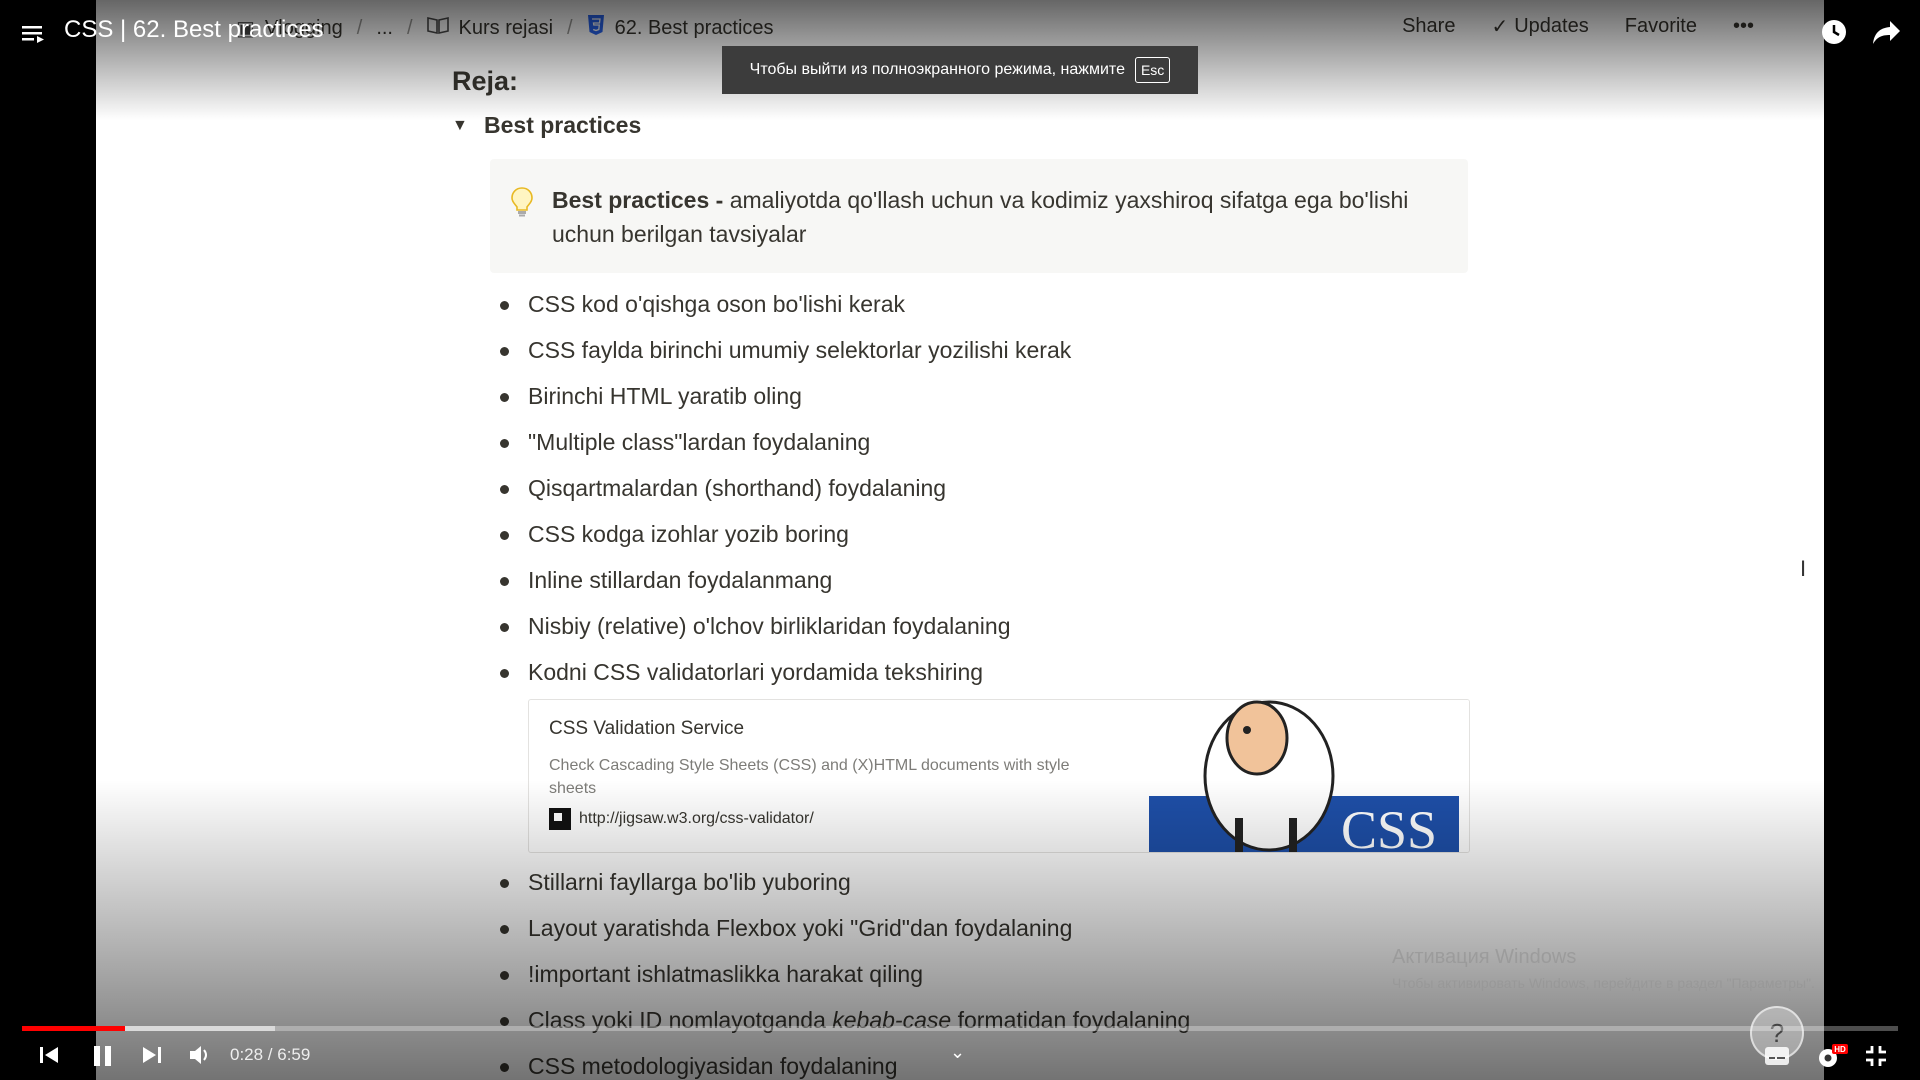 This screenshot has height=1080, width=1920. What do you see at coordinates (957, 1052) in the screenshot?
I see `chevron-down-icon: ⌄` at bounding box center [957, 1052].